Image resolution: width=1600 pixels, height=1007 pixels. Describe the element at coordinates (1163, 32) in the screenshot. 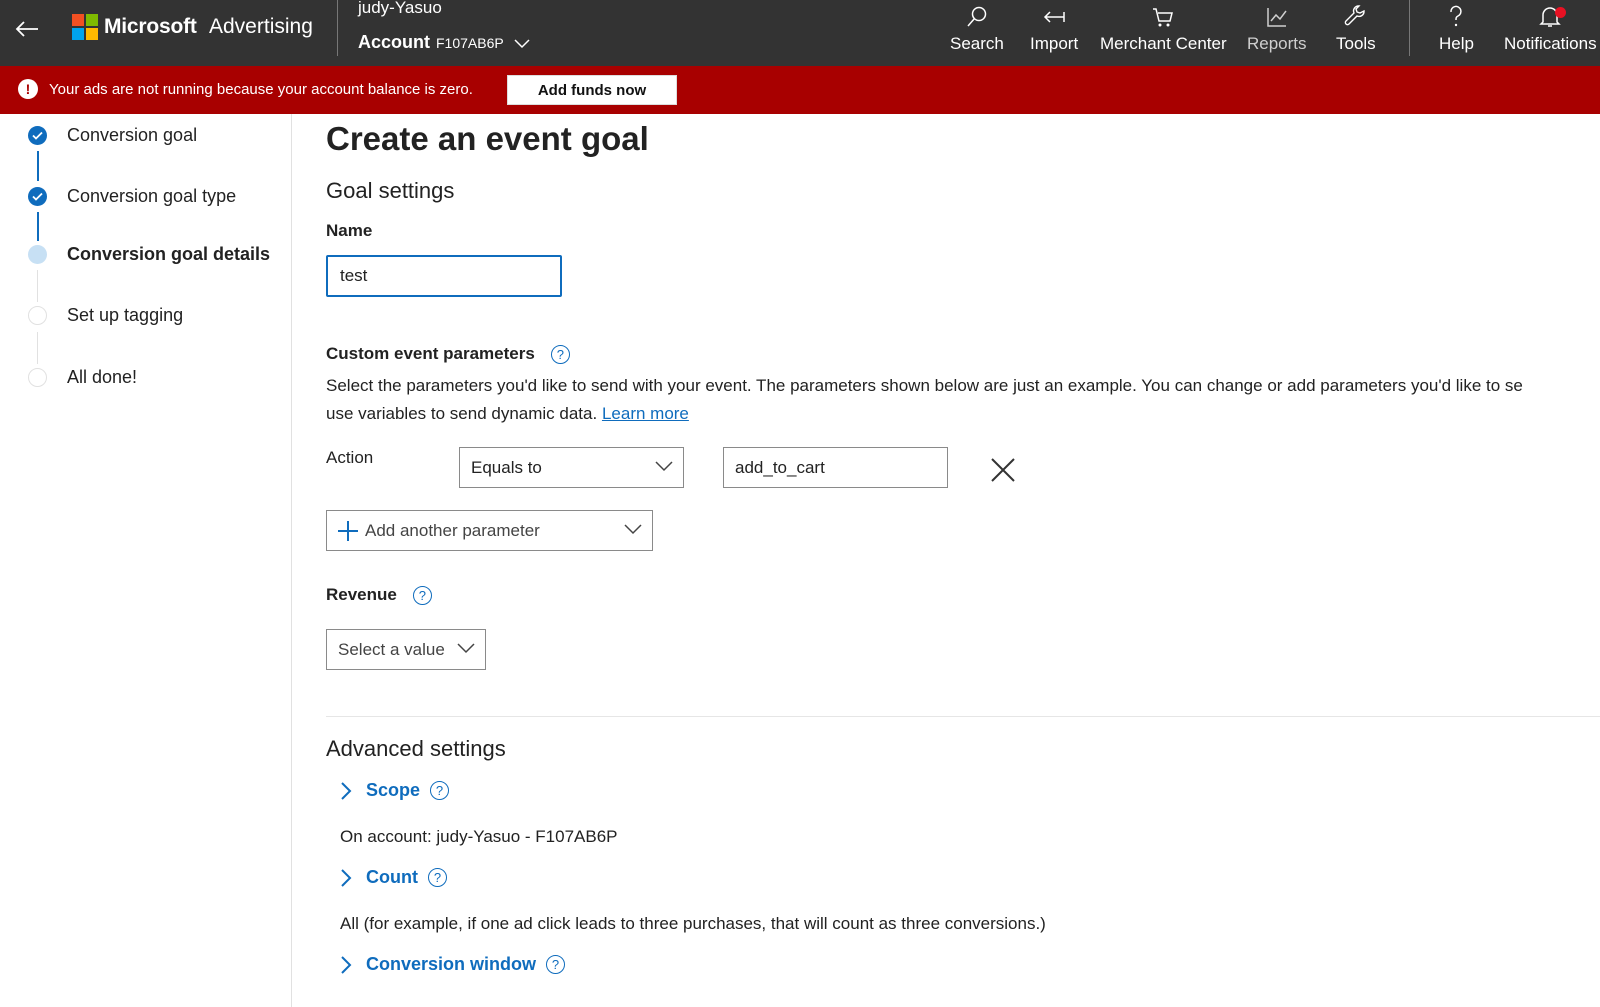

I see `nav-merchant-center: Merchant Center` at that location.